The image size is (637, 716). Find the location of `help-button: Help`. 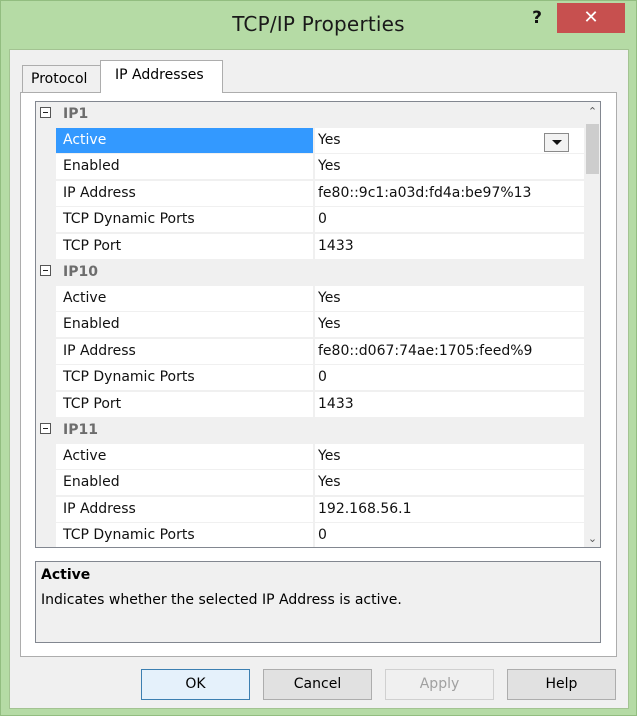

help-button: Help is located at coordinates (561, 684).